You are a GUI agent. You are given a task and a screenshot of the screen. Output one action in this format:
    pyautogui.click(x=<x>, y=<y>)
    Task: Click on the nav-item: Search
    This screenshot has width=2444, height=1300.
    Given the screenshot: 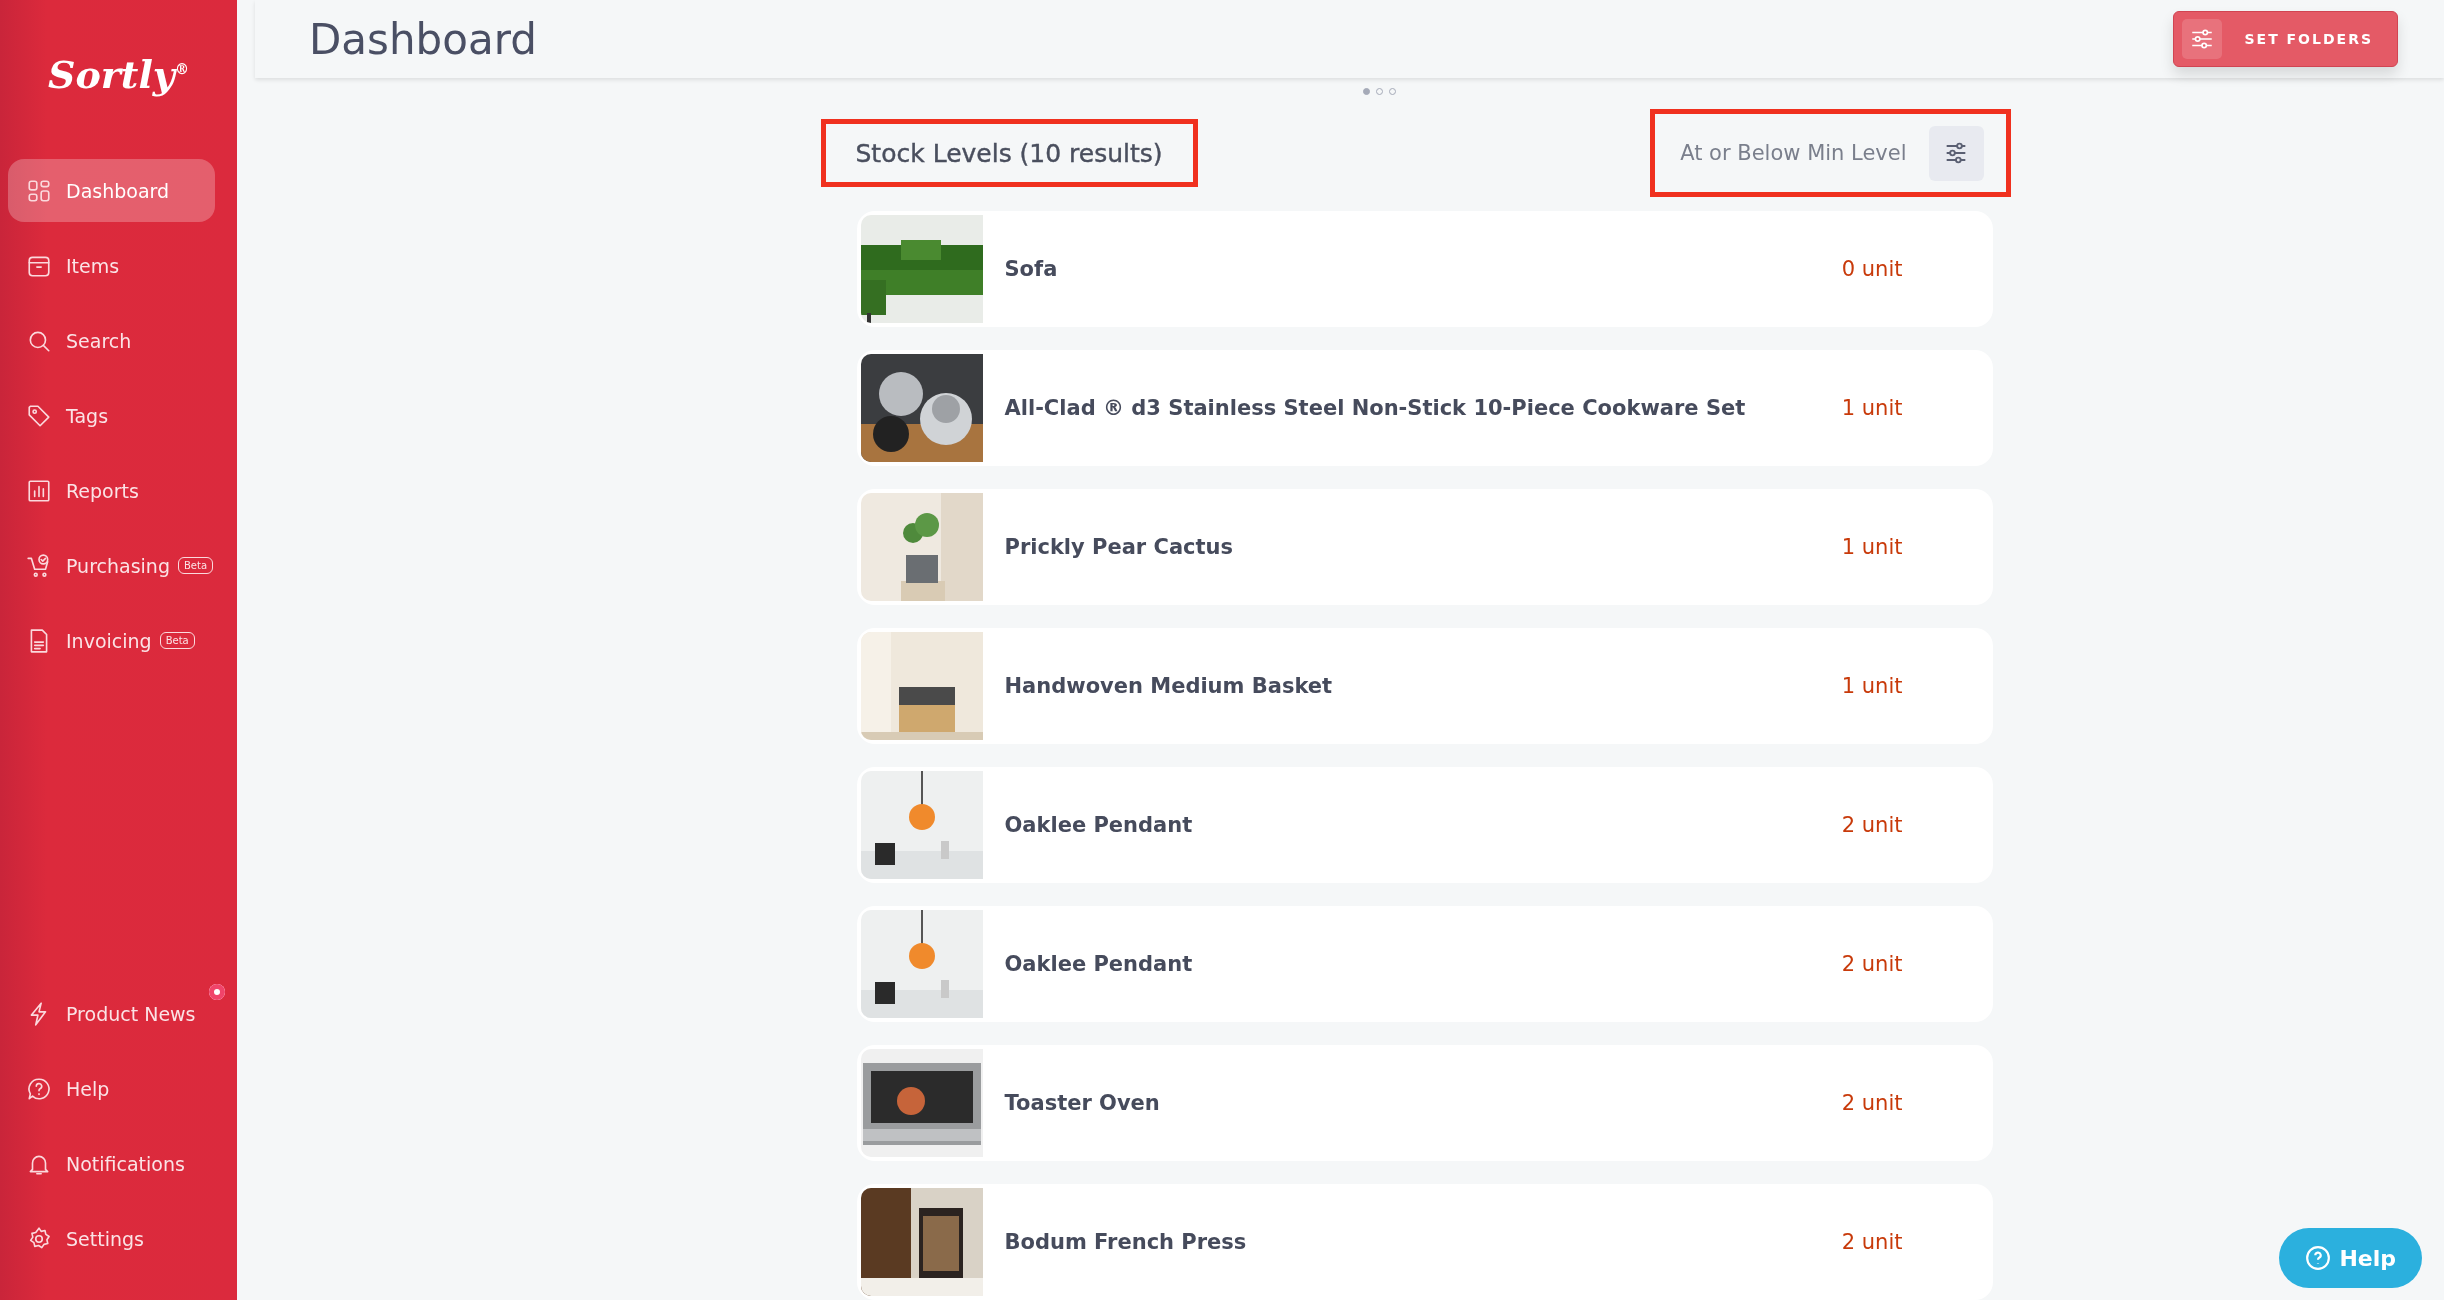 What is the action you would take?
    pyautogui.click(x=118, y=340)
    